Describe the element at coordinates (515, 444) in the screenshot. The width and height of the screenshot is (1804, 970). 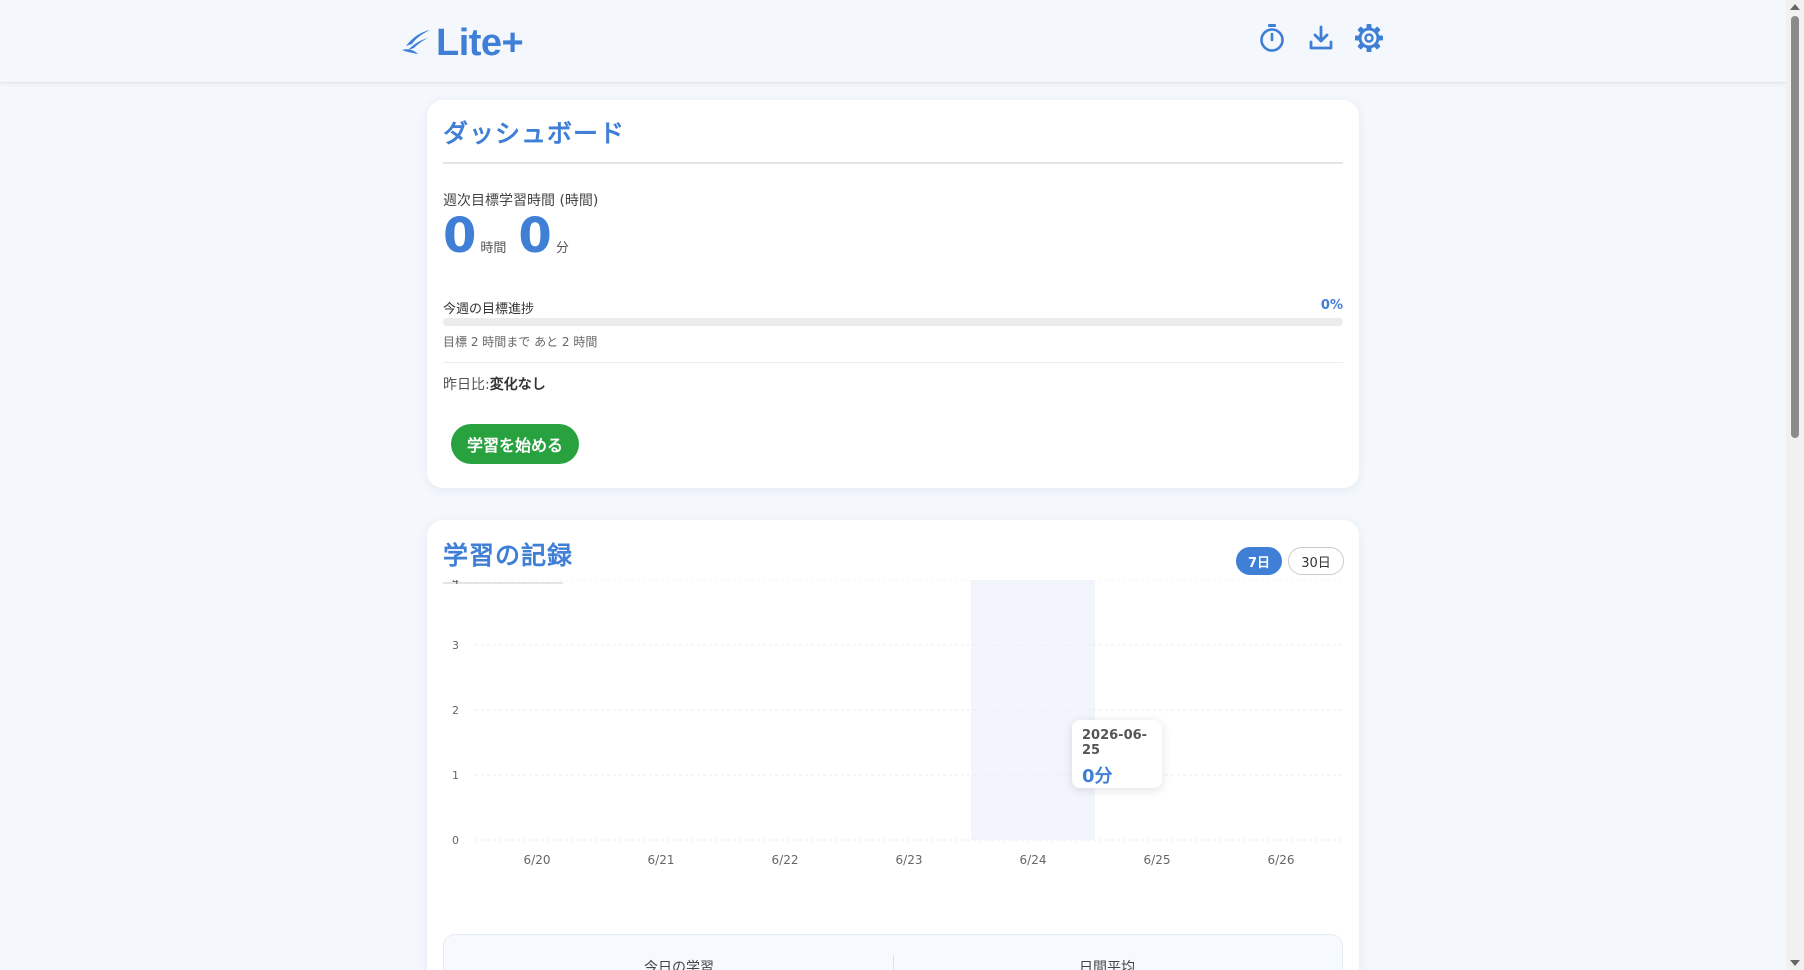
I see `start-study-button: 学習を始める` at that location.